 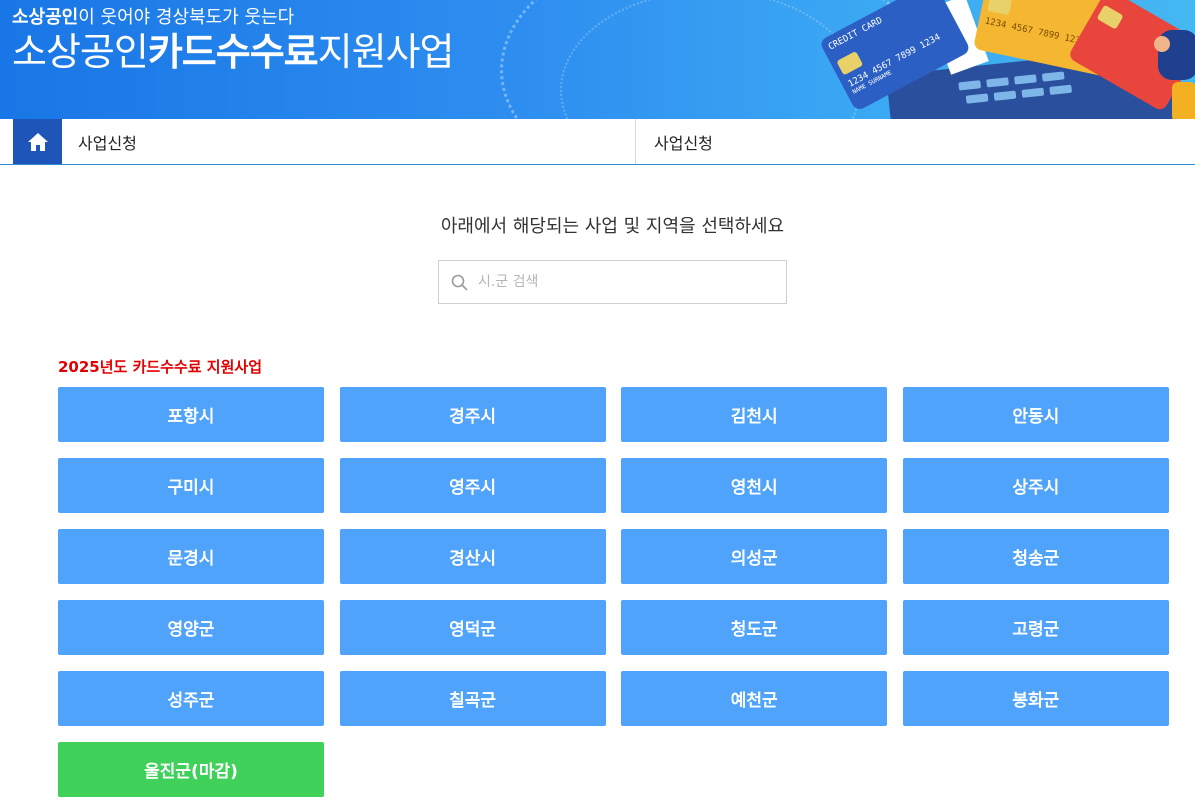 I want to click on region-button-cheongsong: 청송군, so click(x=1035, y=556).